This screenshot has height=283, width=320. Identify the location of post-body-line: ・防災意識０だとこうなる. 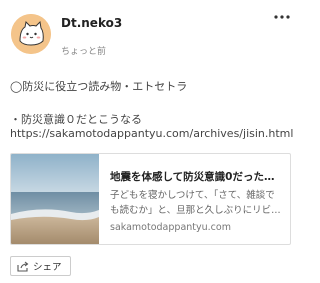
(76, 119).